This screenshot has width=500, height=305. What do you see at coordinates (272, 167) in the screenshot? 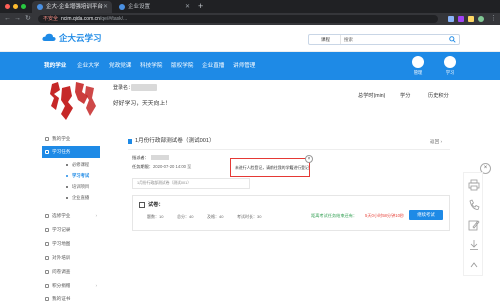
I see `tip-message: 未进行人脸登记，请前往我的学籍进行登记` at bounding box center [272, 167].